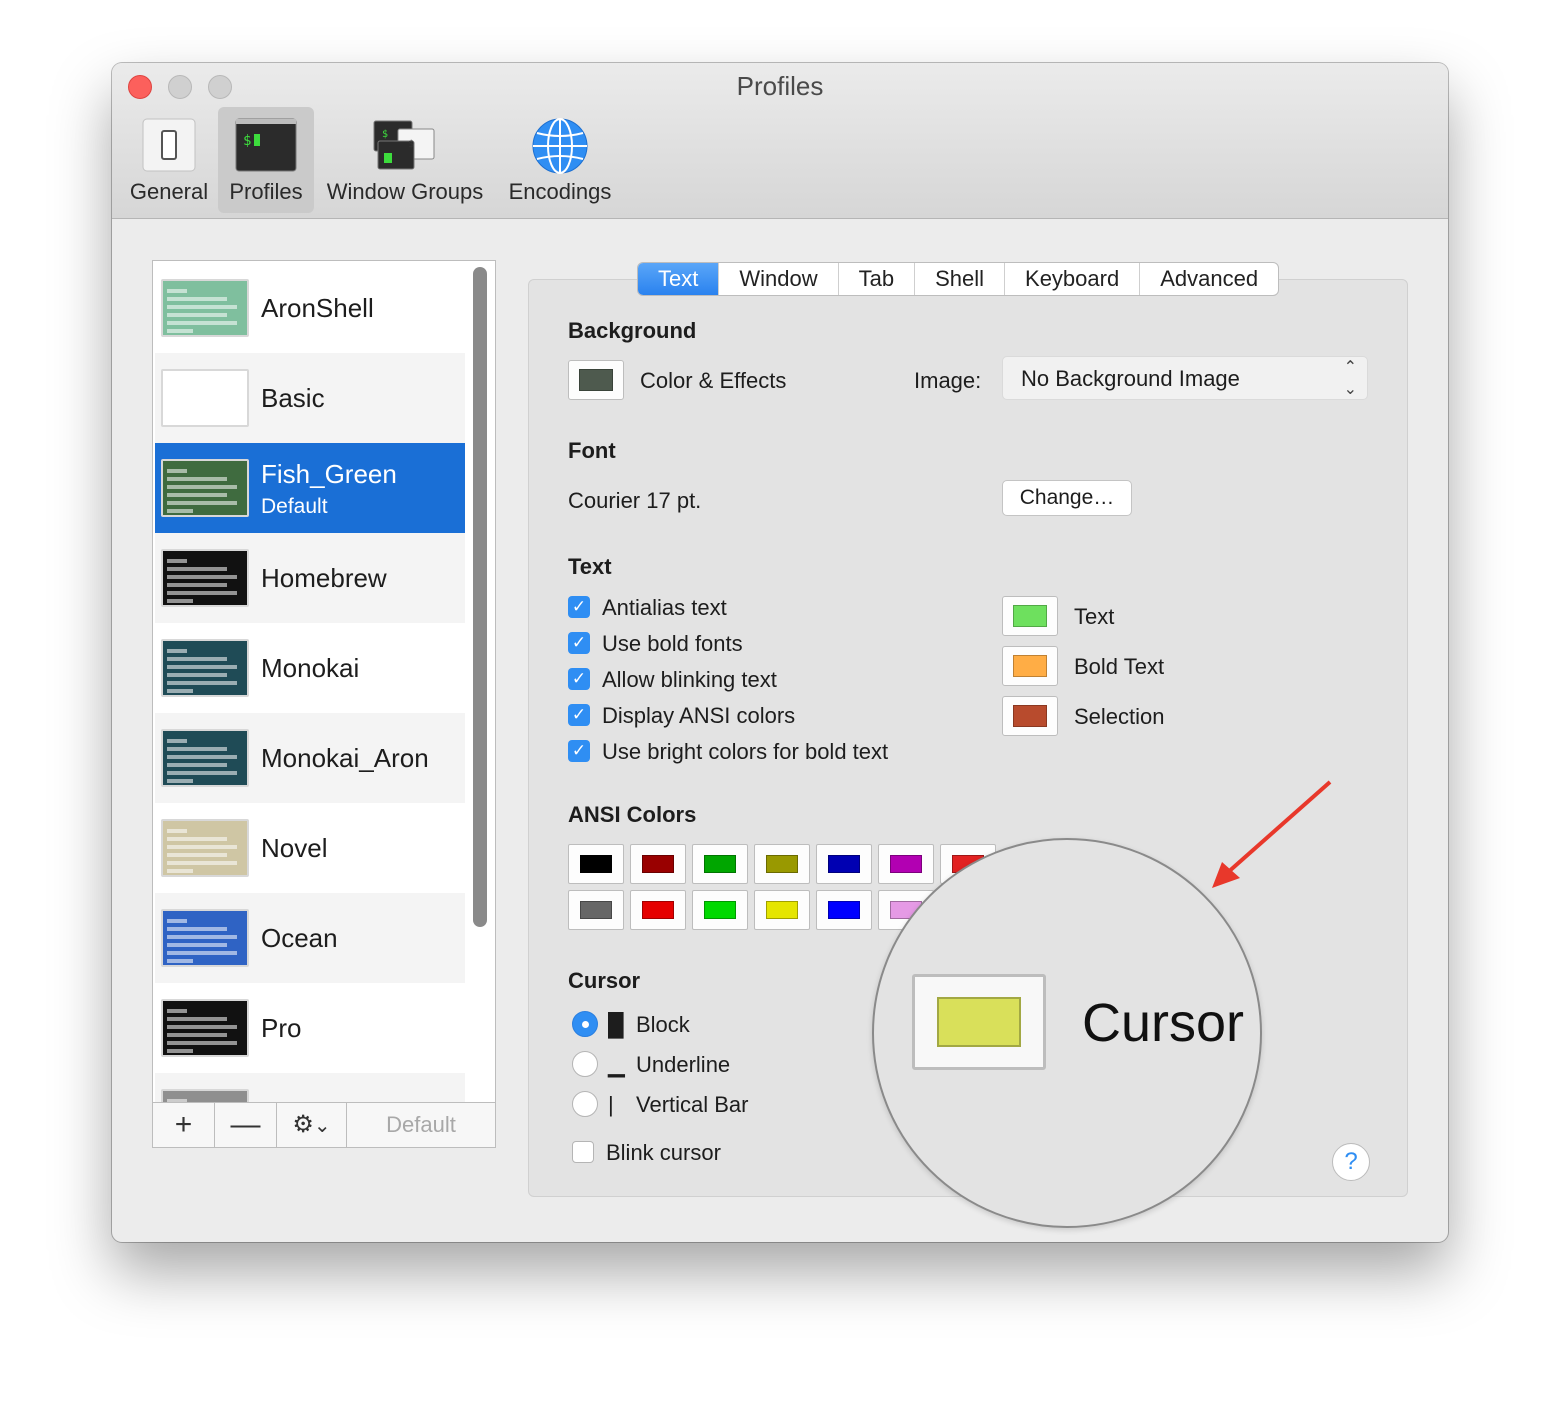 The height and width of the screenshot is (1402, 1560). Describe the element at coordinates (329, 474) in the screenshot. I see `profile-name: Fish_Green` at that location.